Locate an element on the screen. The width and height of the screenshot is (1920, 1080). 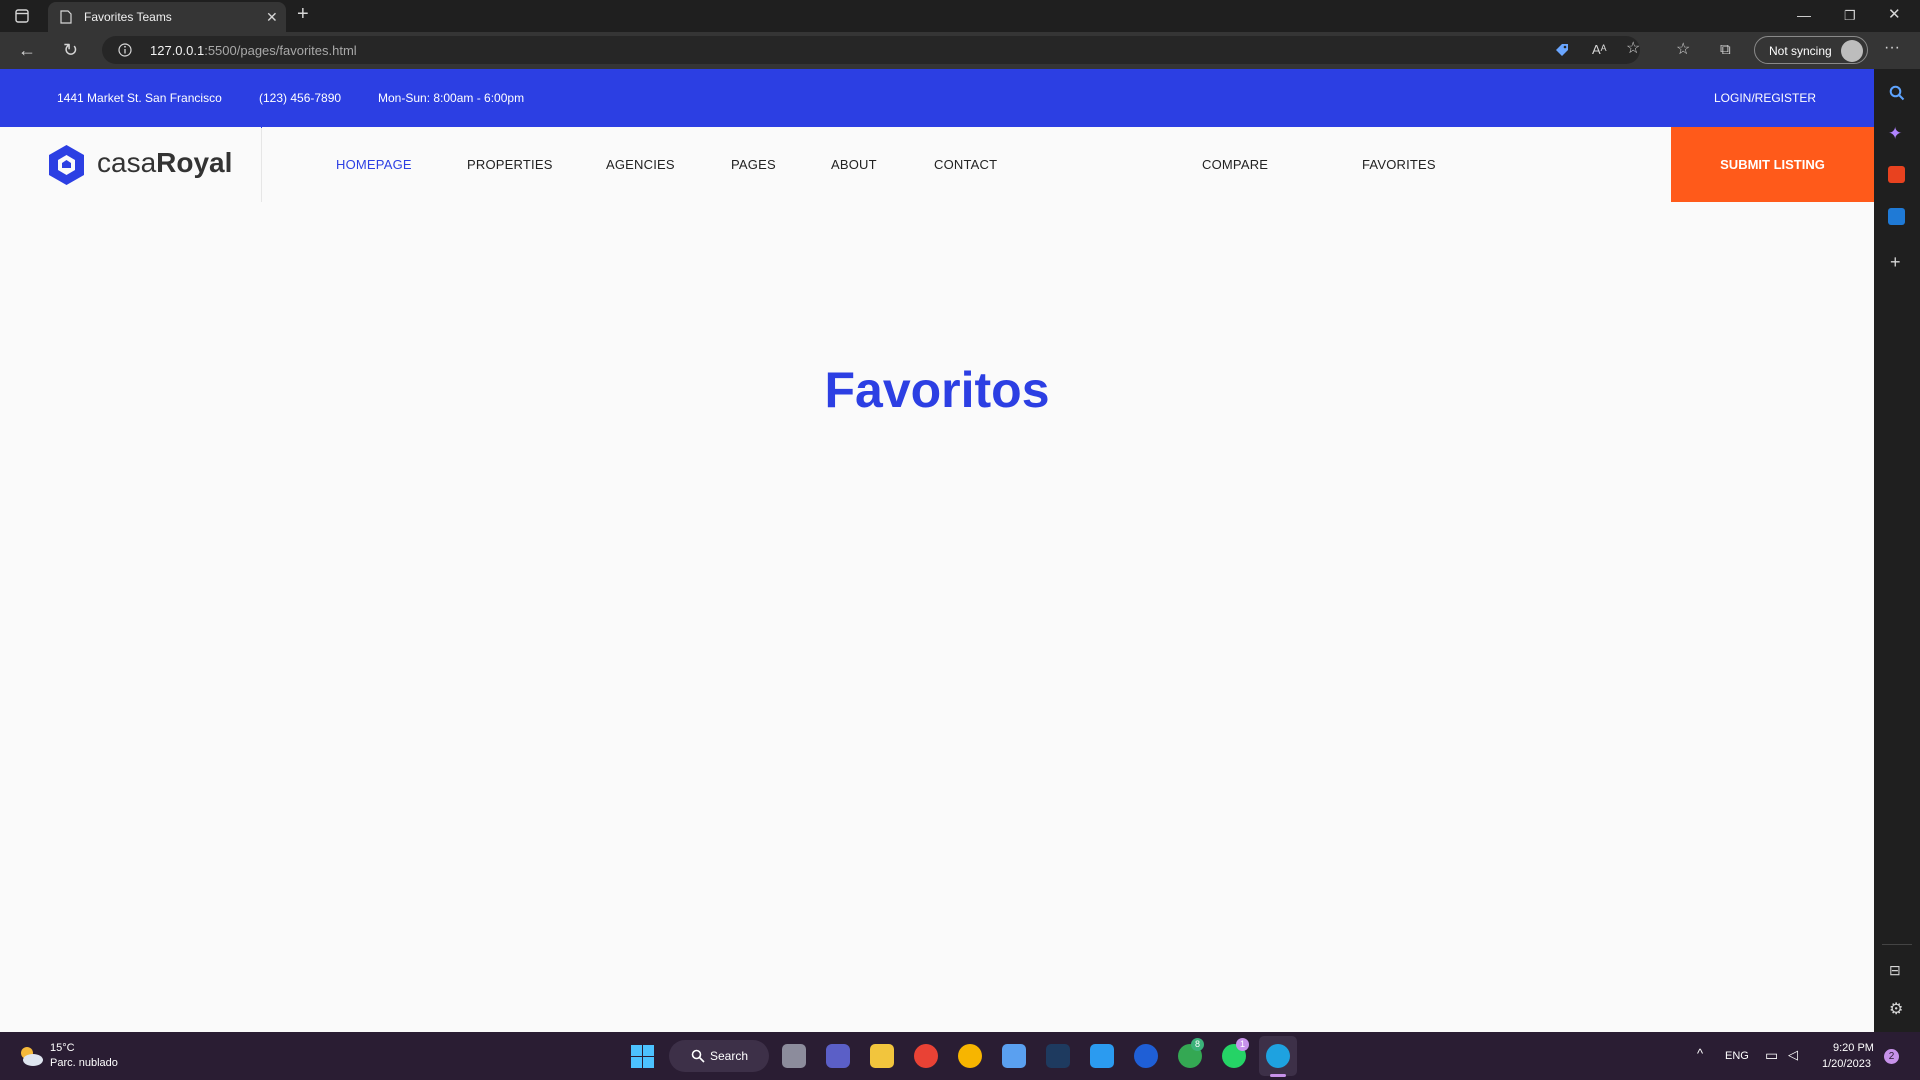
tab-title: Favorites Teams is located at coordinates (128, 17).